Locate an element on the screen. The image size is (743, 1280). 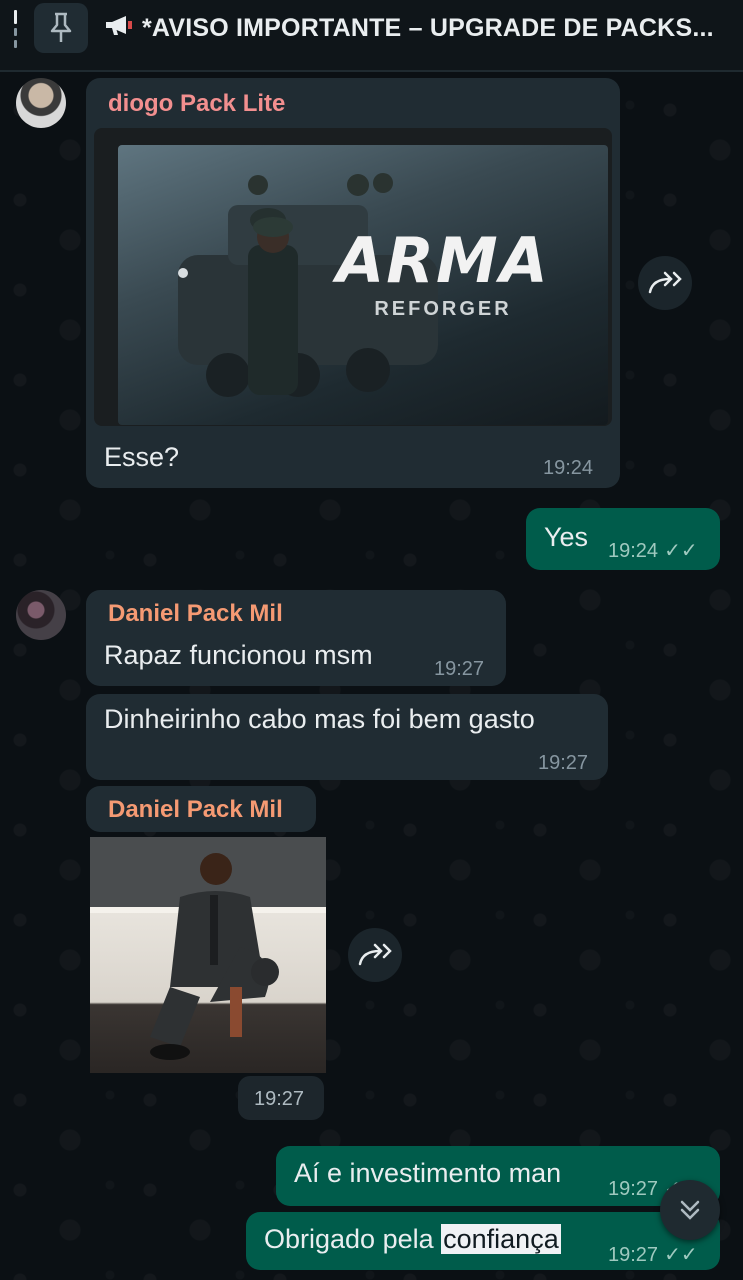
sender-name: diogo Pack Lite is located at coordinates (196, 104).